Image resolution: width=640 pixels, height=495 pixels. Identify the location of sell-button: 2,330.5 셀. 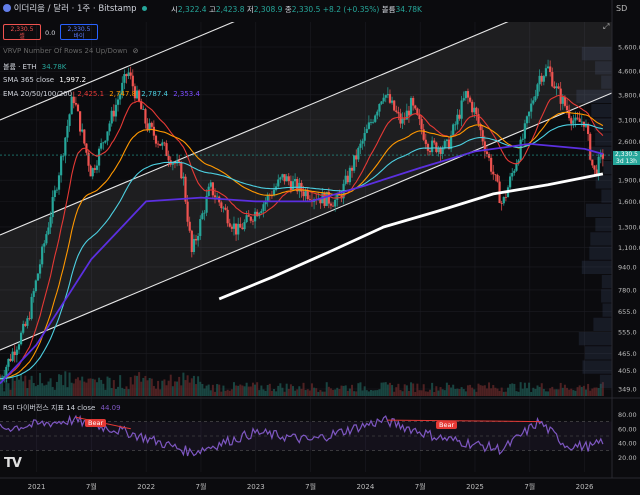
(22, 32).